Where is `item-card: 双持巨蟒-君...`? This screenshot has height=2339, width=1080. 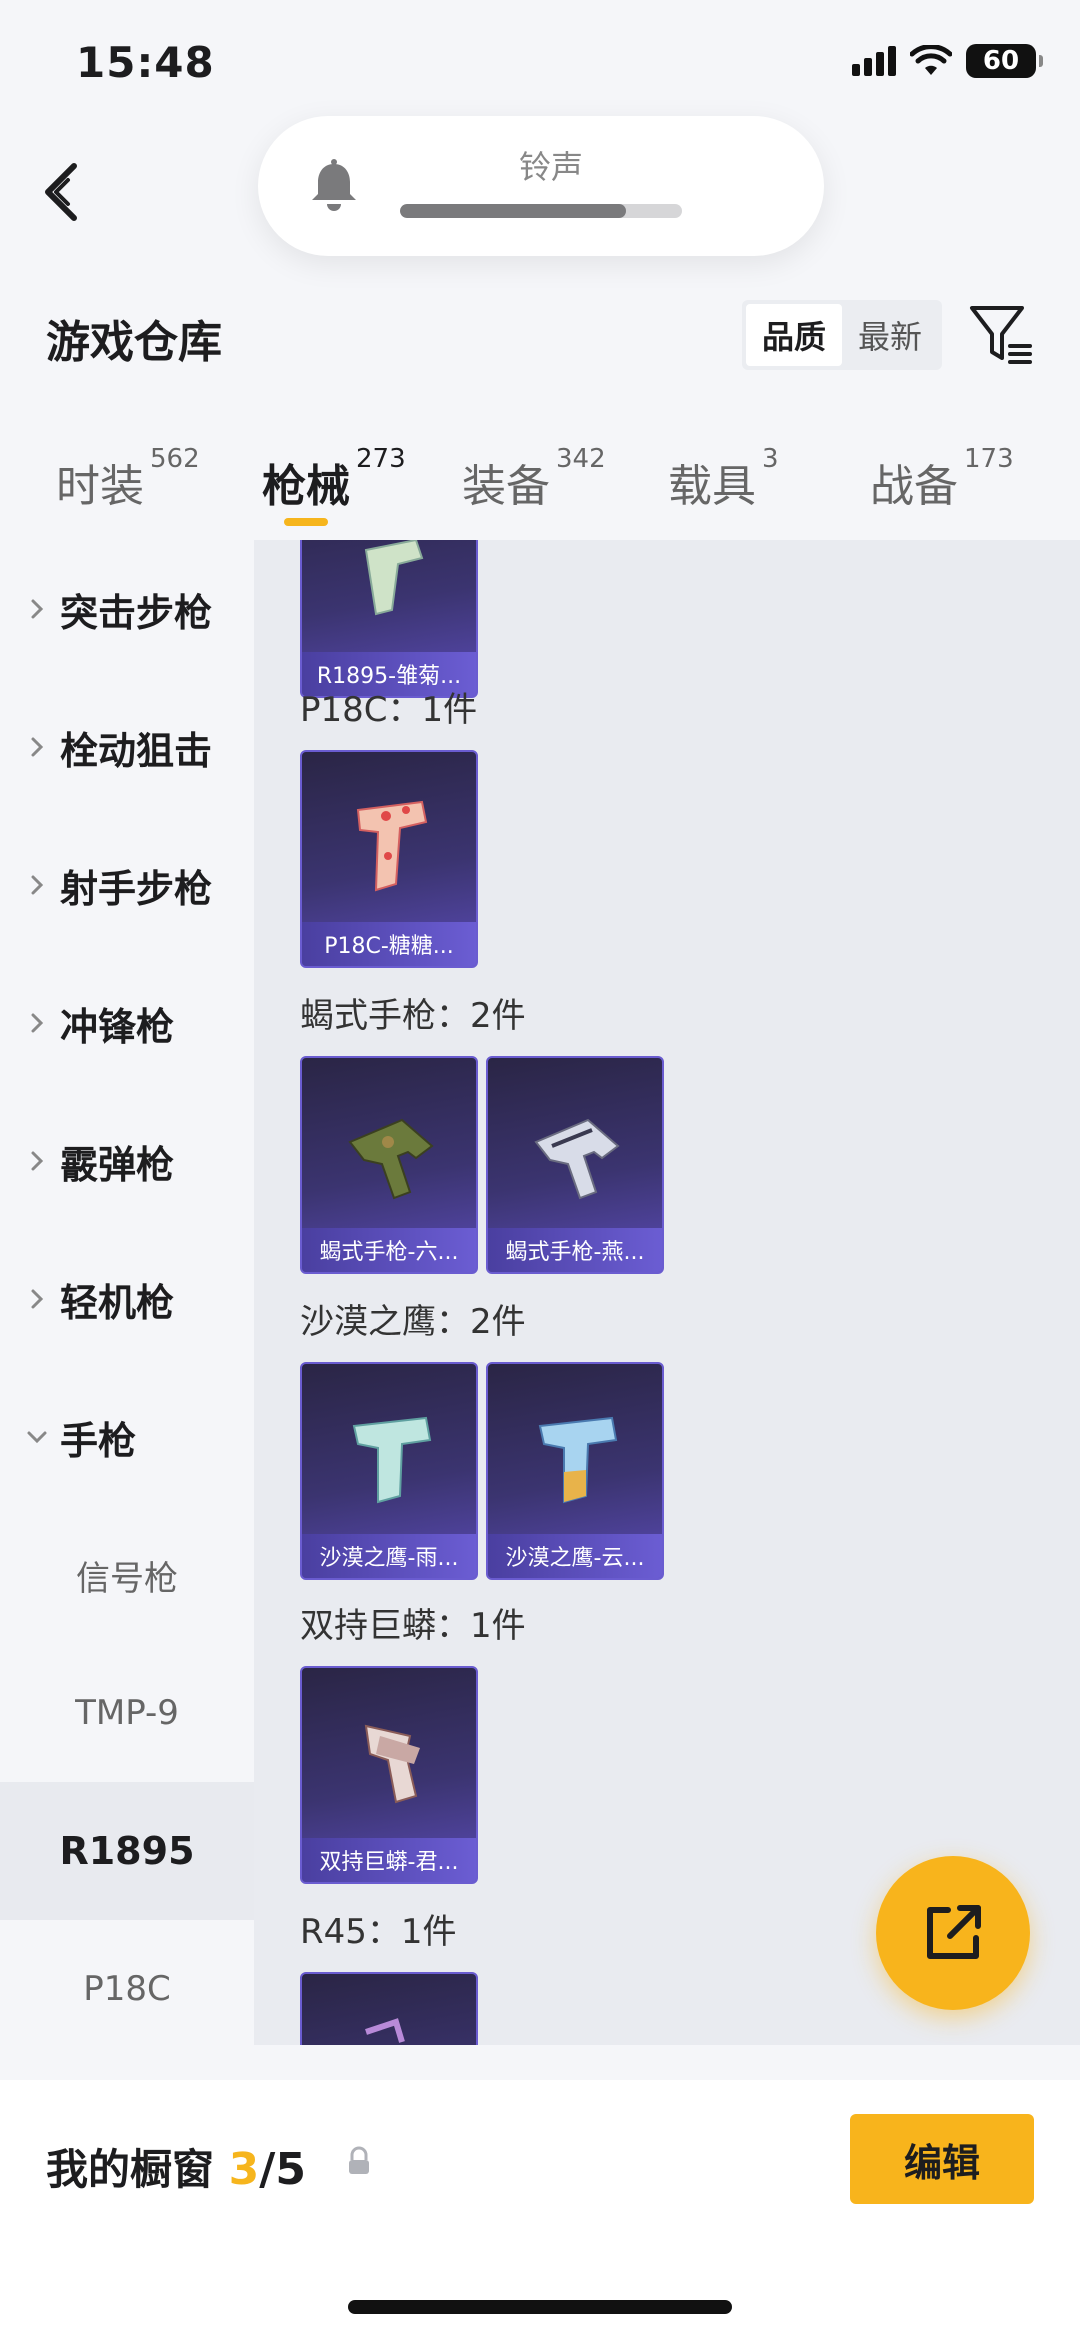
item-card: 双持巨蟒-君... is located at coordinates (389, 1775).